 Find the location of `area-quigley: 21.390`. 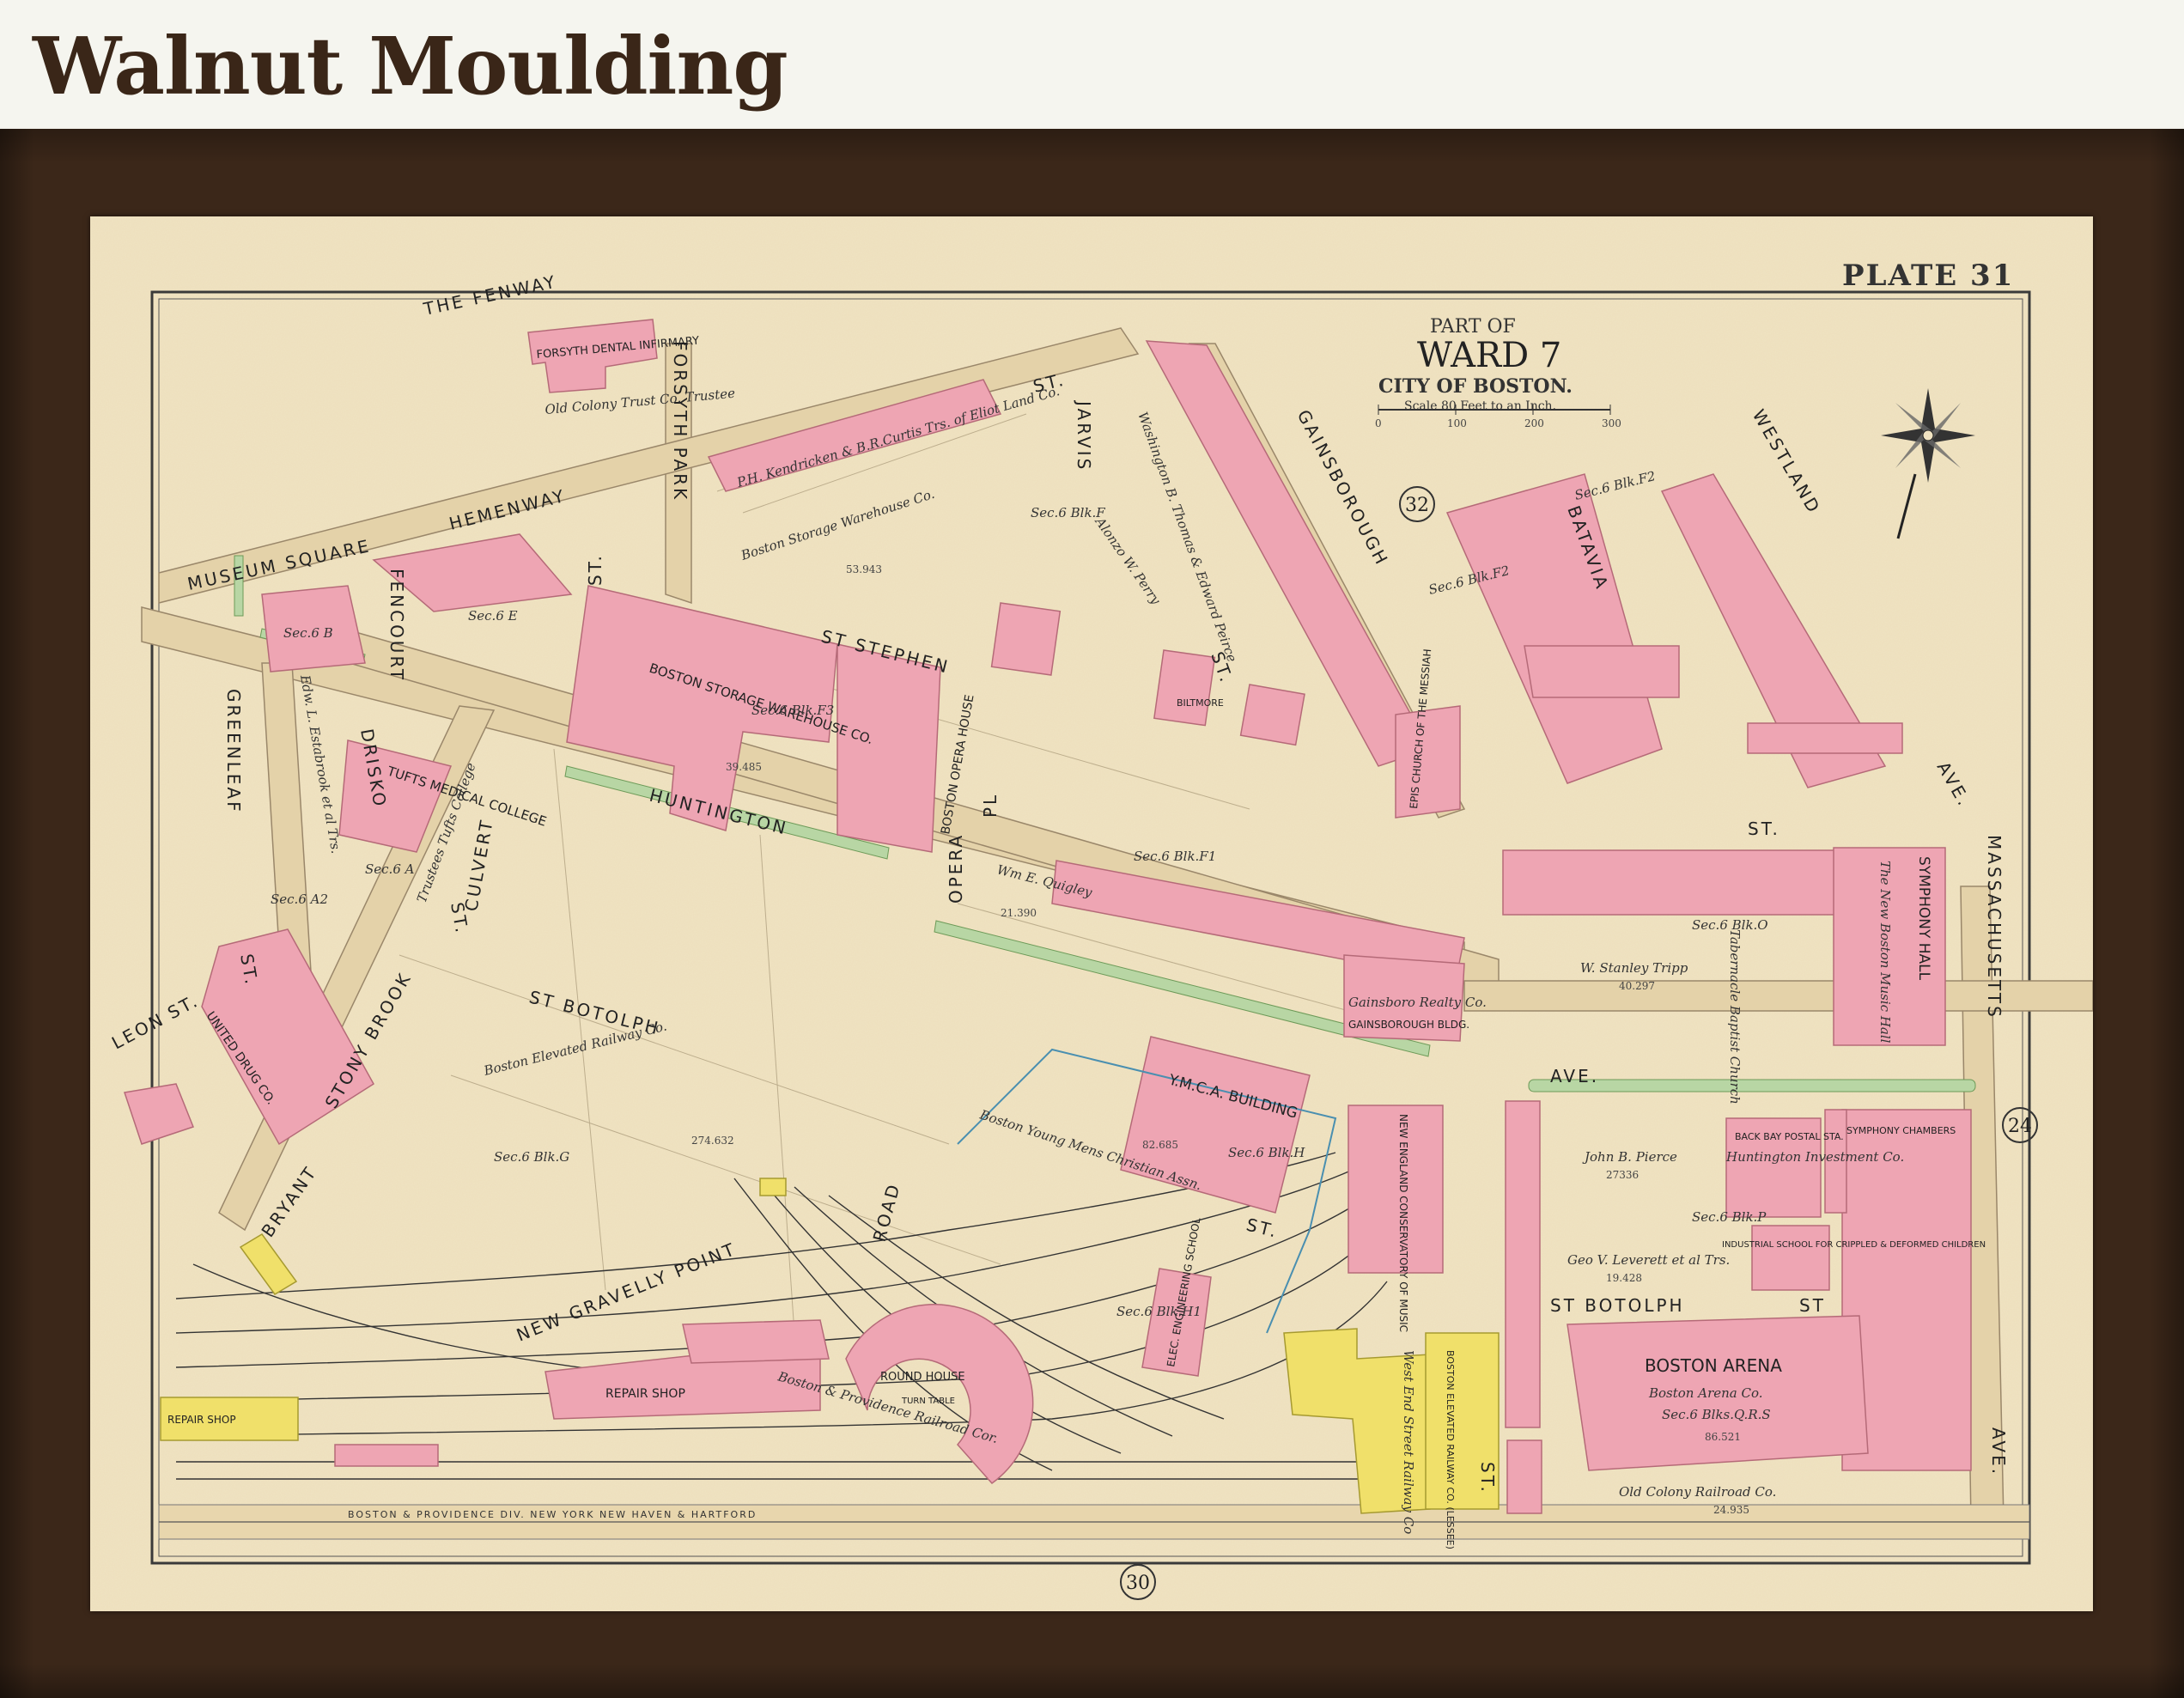

area-quigley: 21.390 is located at coordinates (1019, 913).